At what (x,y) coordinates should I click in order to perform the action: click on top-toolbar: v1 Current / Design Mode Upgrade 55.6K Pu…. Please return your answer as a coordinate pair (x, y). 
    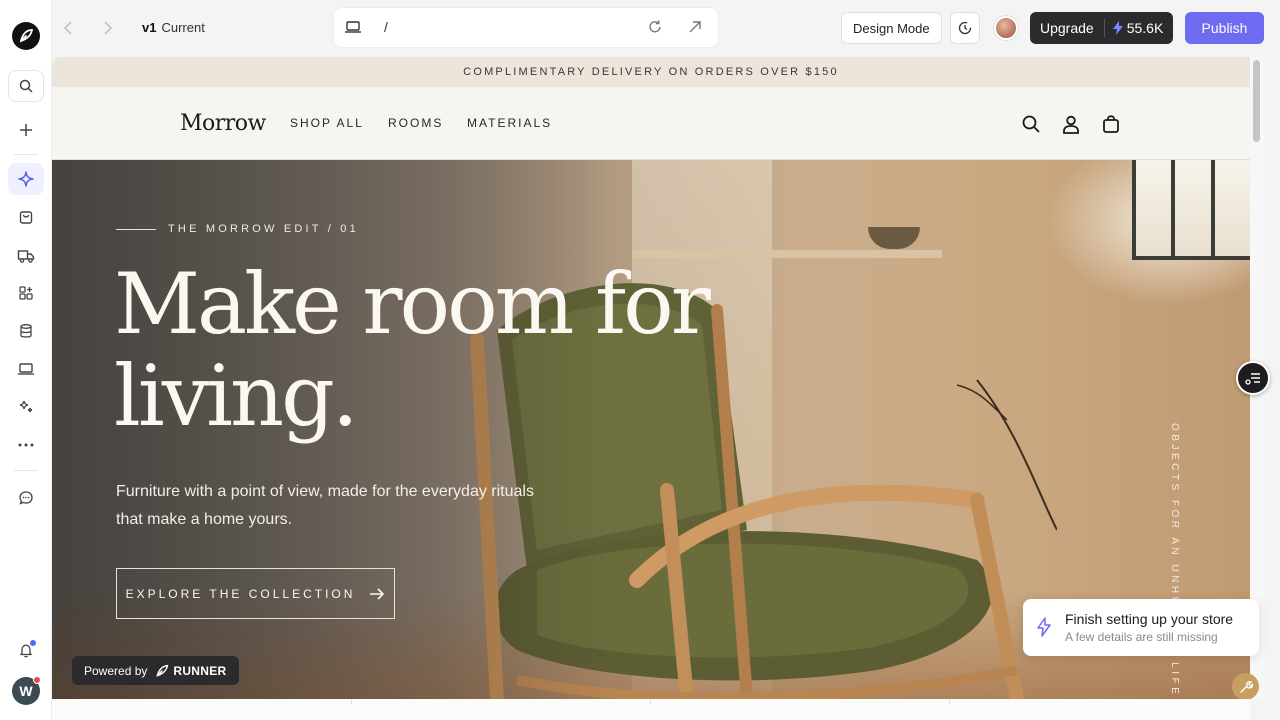
    Looking at the image, I should click on (666, 28).